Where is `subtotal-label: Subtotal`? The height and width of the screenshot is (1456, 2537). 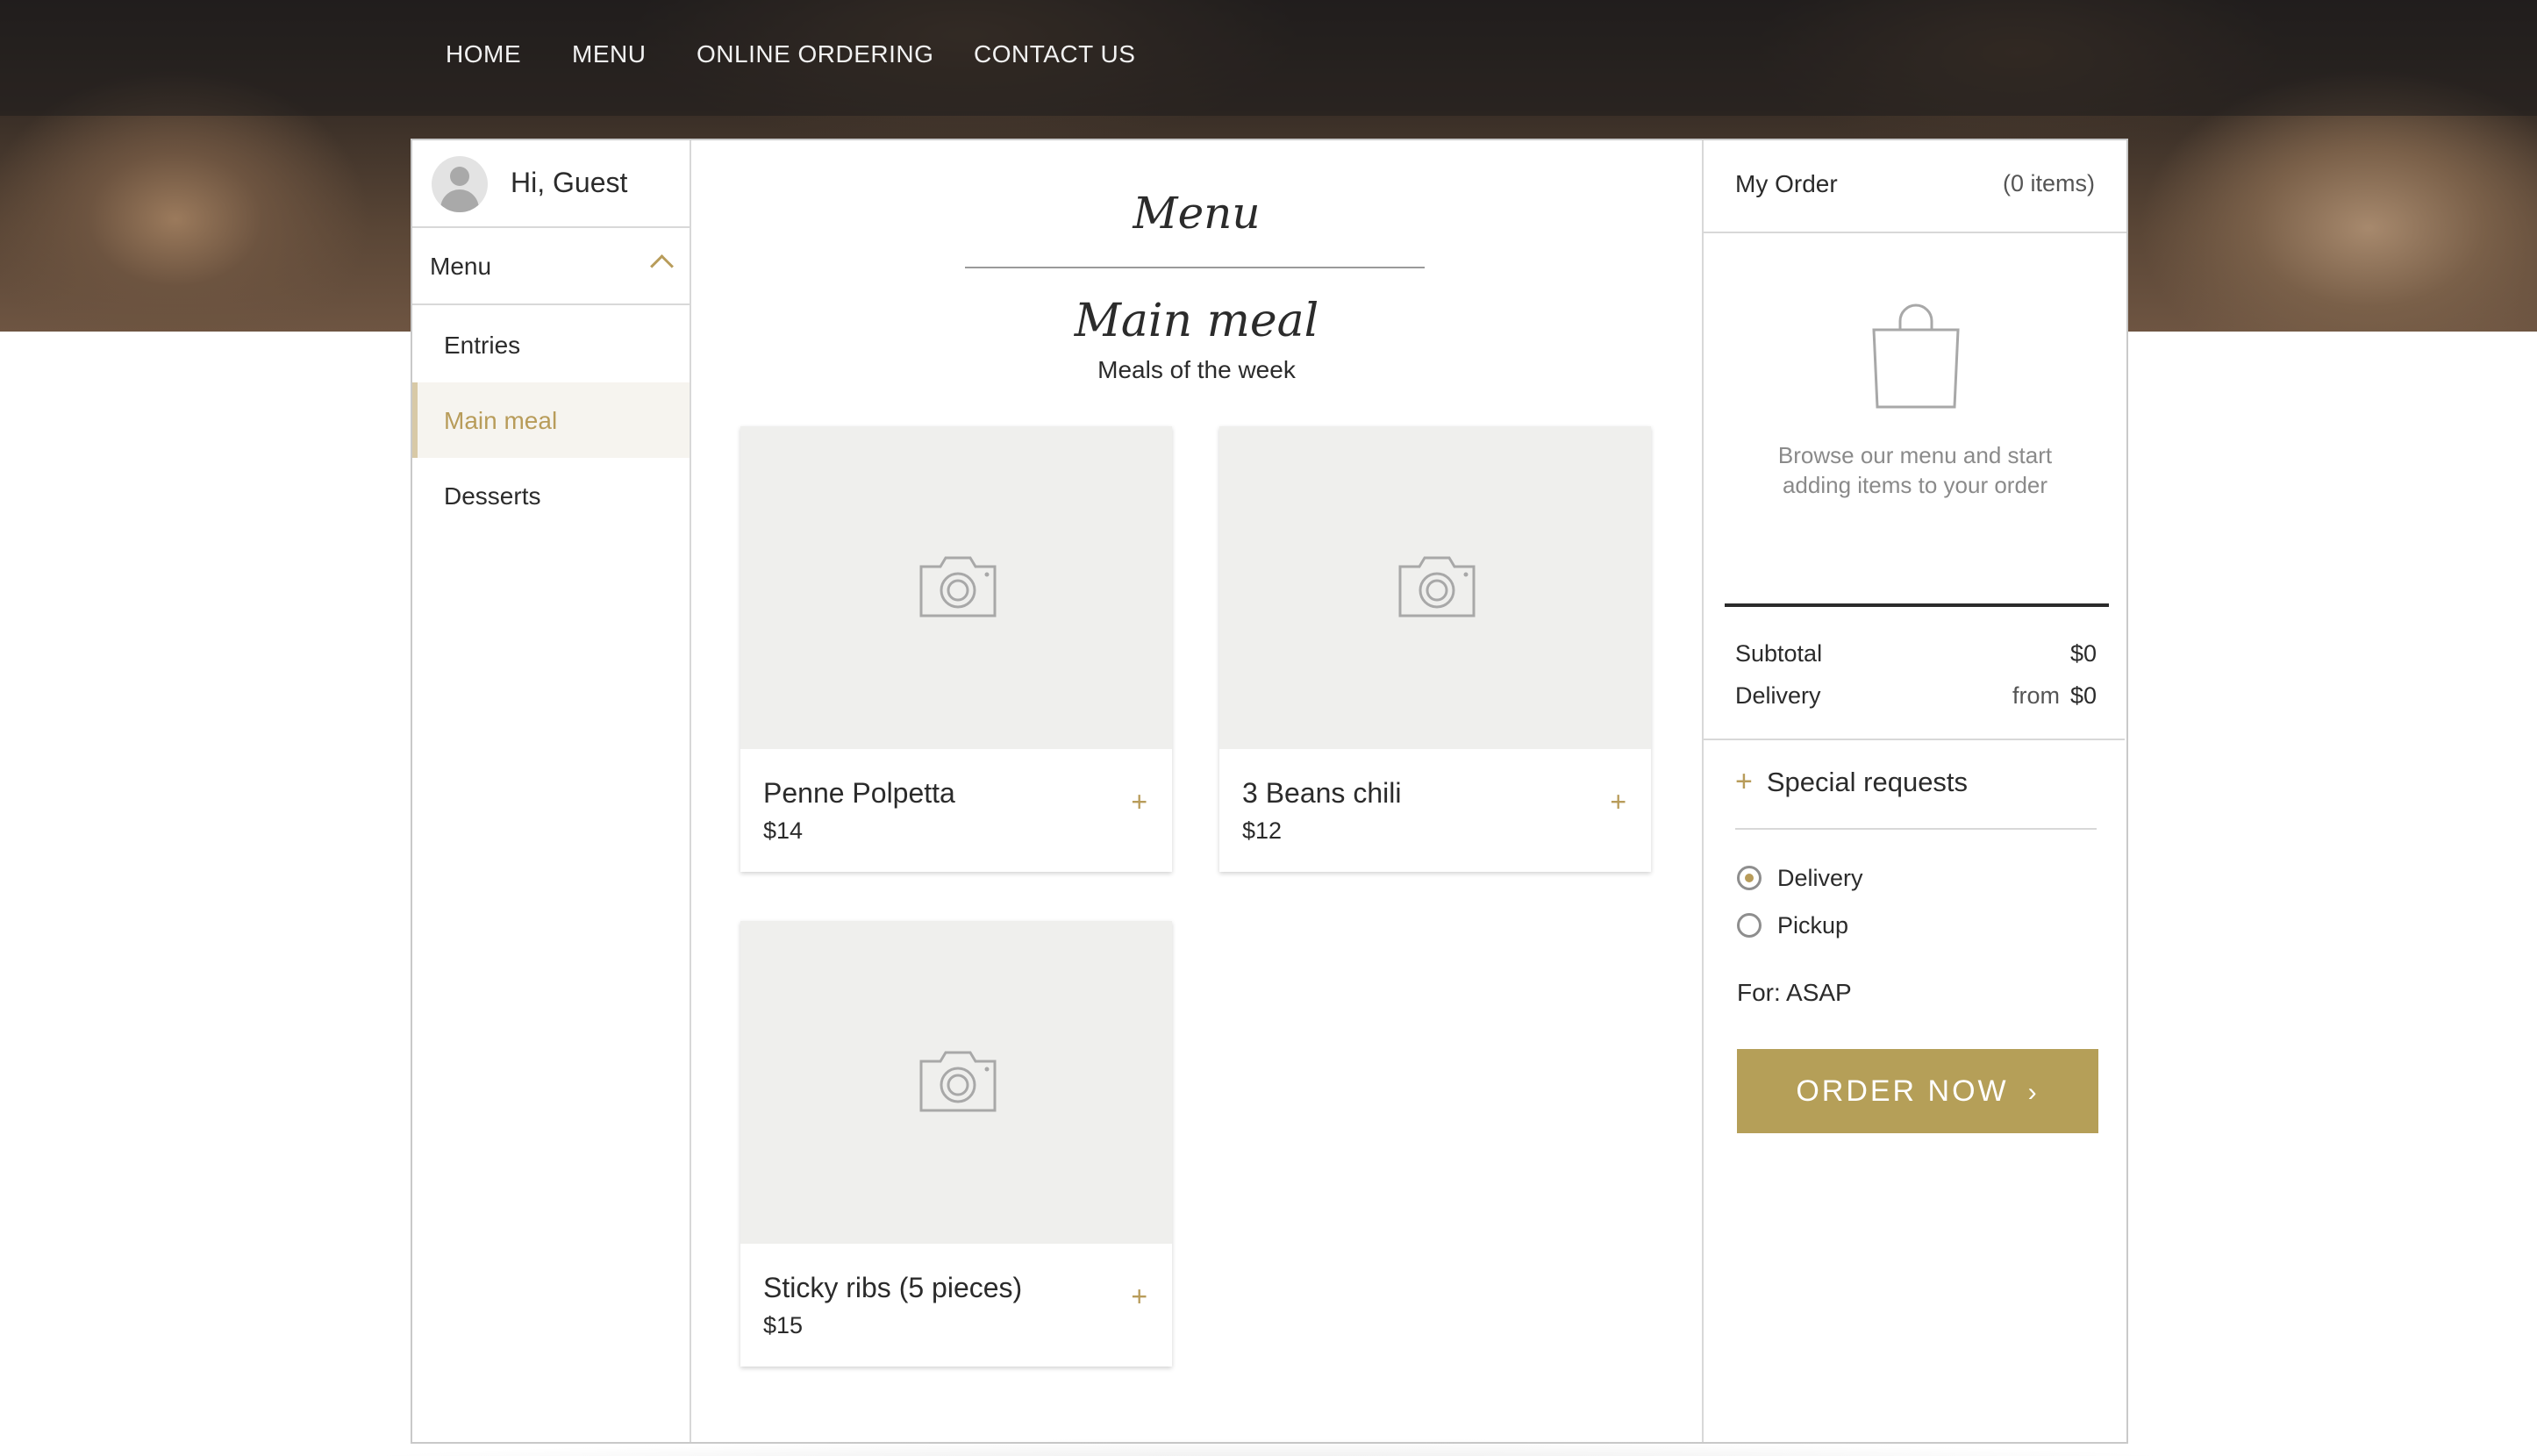 subtotal-label: Subtotal is located at coordinates (1779, 653).